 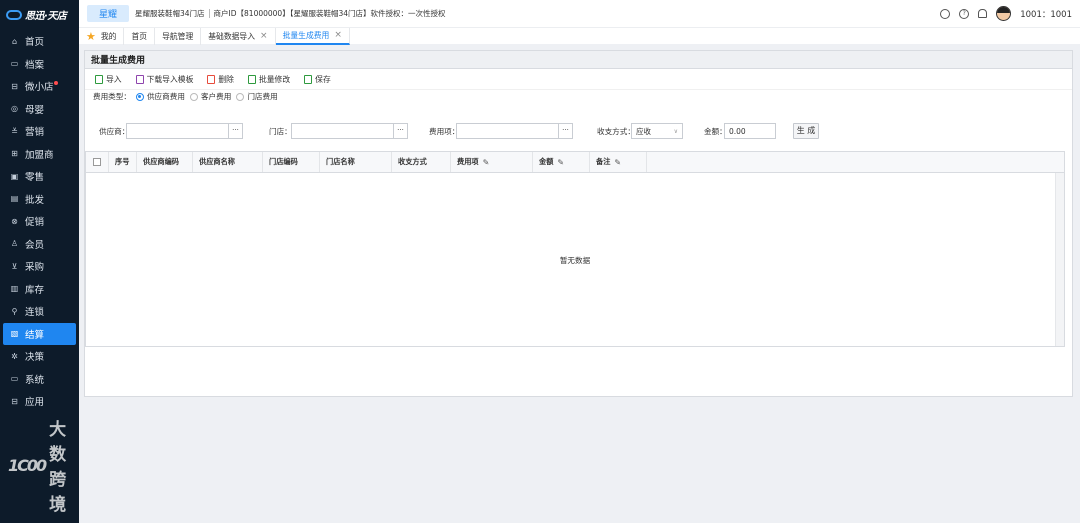 I want to click on help-icon: ?, so click(x=964, y=13).